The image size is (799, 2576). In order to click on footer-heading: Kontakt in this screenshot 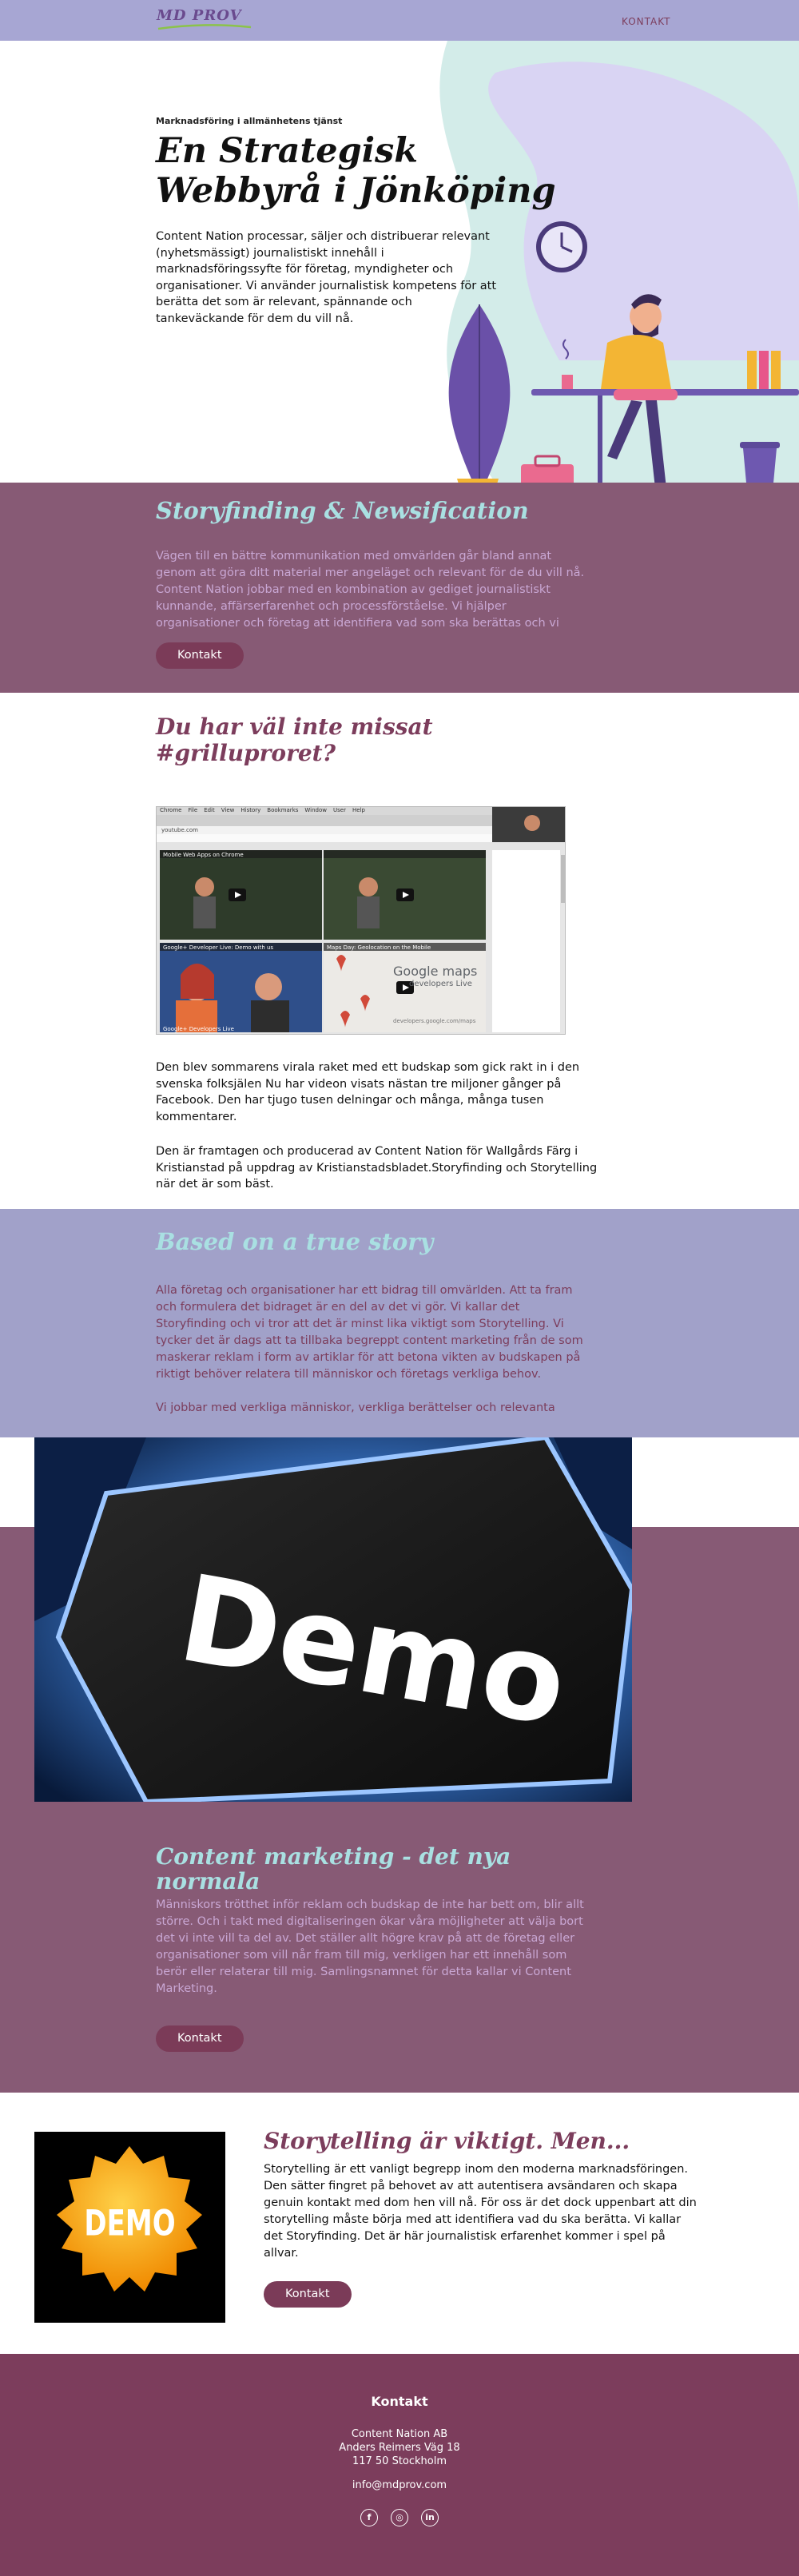, I will do `click(399, 2401)`.